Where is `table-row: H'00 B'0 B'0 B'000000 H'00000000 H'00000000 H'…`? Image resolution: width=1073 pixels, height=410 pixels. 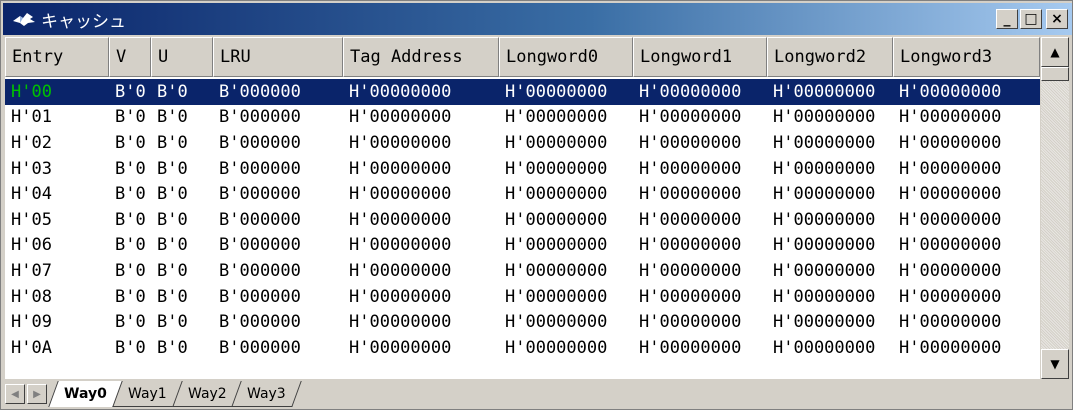 table-row: H'00 B'0 B'0 B'000000 H'00000000 H'00000000 H'… is located at coordinates (522, 92).